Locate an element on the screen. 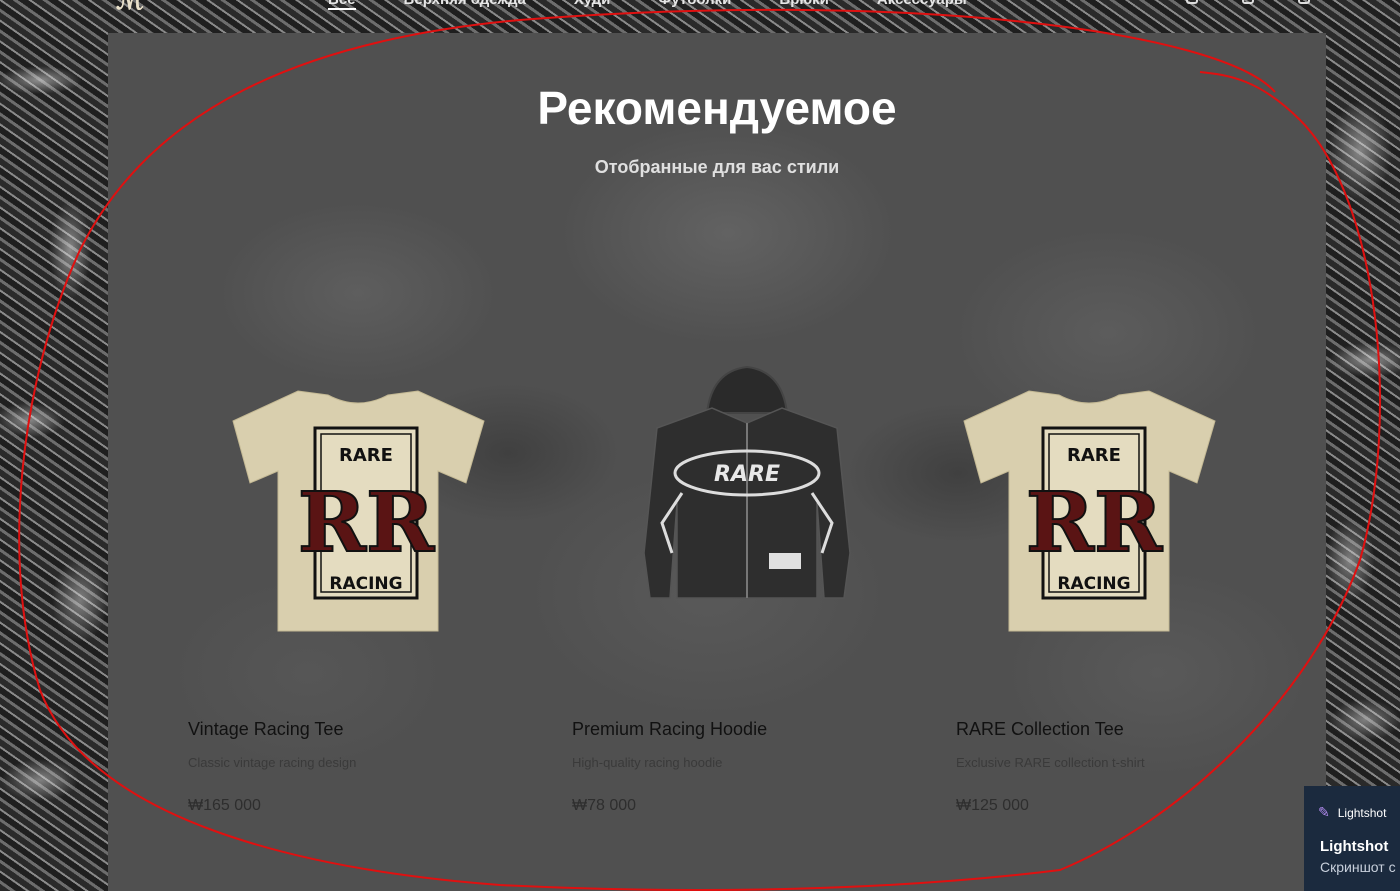 This screenshot has width=1400, height=891. toast-title: Lightshot is located at coordinates (1354, 846).